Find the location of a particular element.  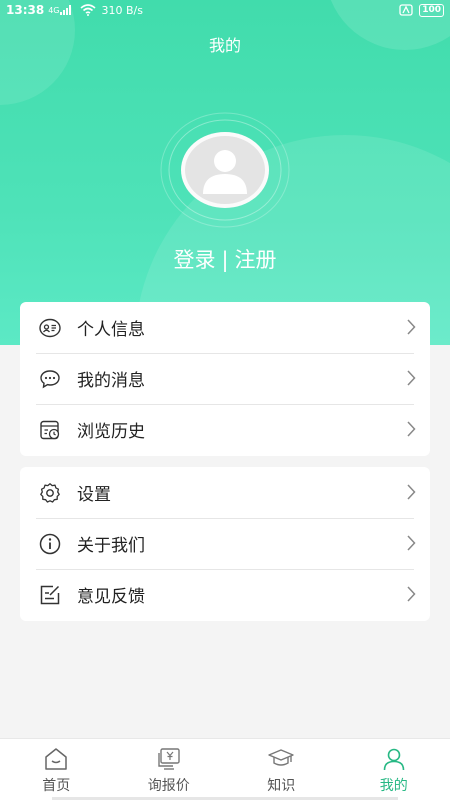

menu-item-about-us: 关于我们 is located at coordinates (225, 543).